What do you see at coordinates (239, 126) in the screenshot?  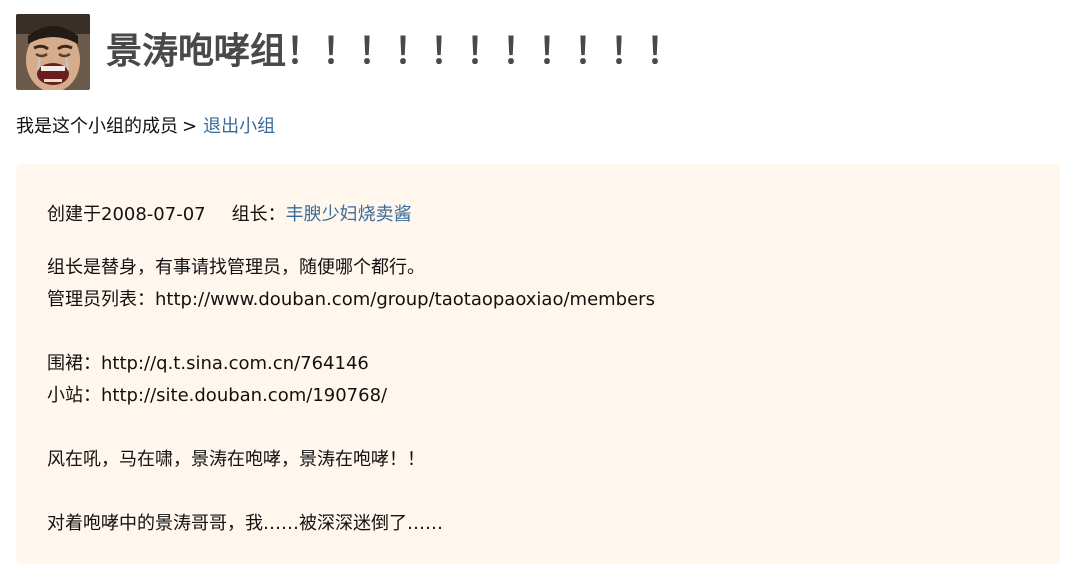 I see `leave-group-link: 退出小组` at bounding box center [239, 126].